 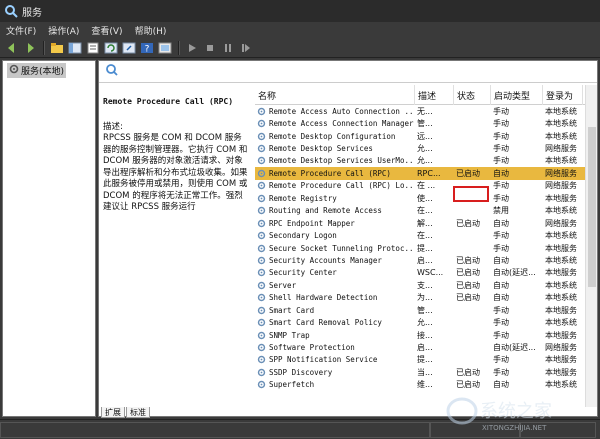 What do you see at coordinates (426, 148) in the screenshot?
I see `table-row: Remote Desktop Services 允... 手动 网络服务` at bounding box center [426, 148].